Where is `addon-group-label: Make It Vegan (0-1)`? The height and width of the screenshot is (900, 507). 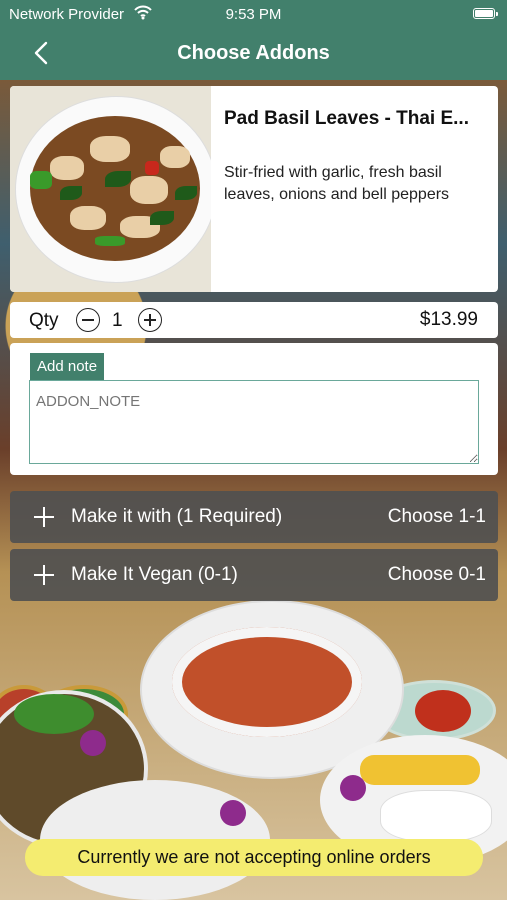 addon-group-label: Make It Vegan (0-1) is located at coordinates (154, 574).